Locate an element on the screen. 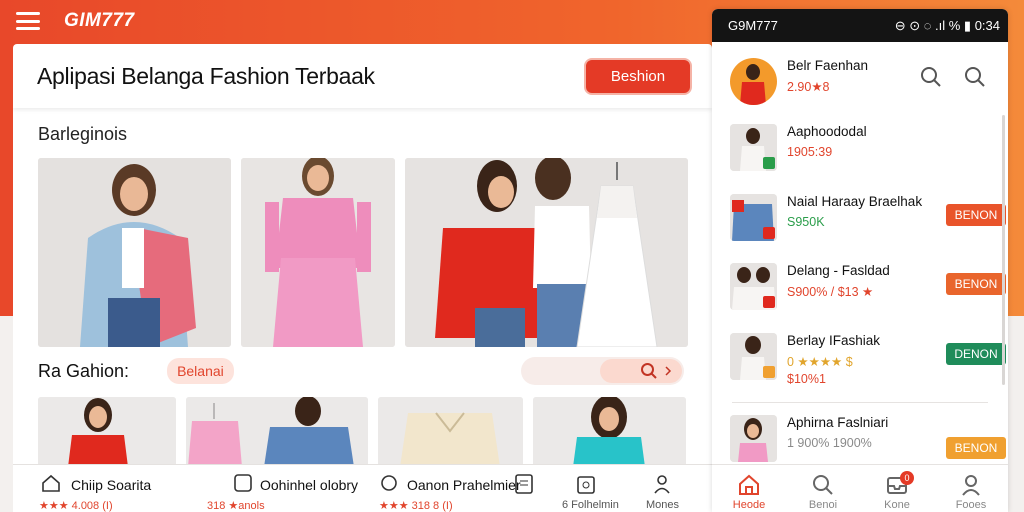  top-bar: GIM777 is located at coordinates (356, 21).